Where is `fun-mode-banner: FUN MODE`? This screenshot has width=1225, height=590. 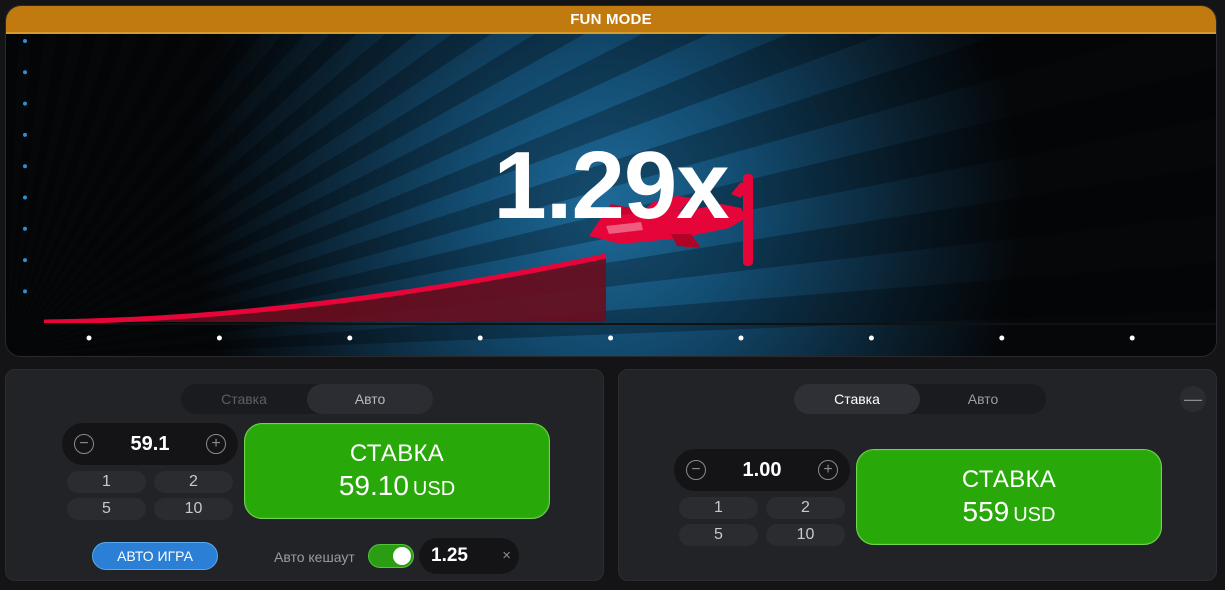
fun-mode-banner: FUN MODE is located at coordinates (611, 20).